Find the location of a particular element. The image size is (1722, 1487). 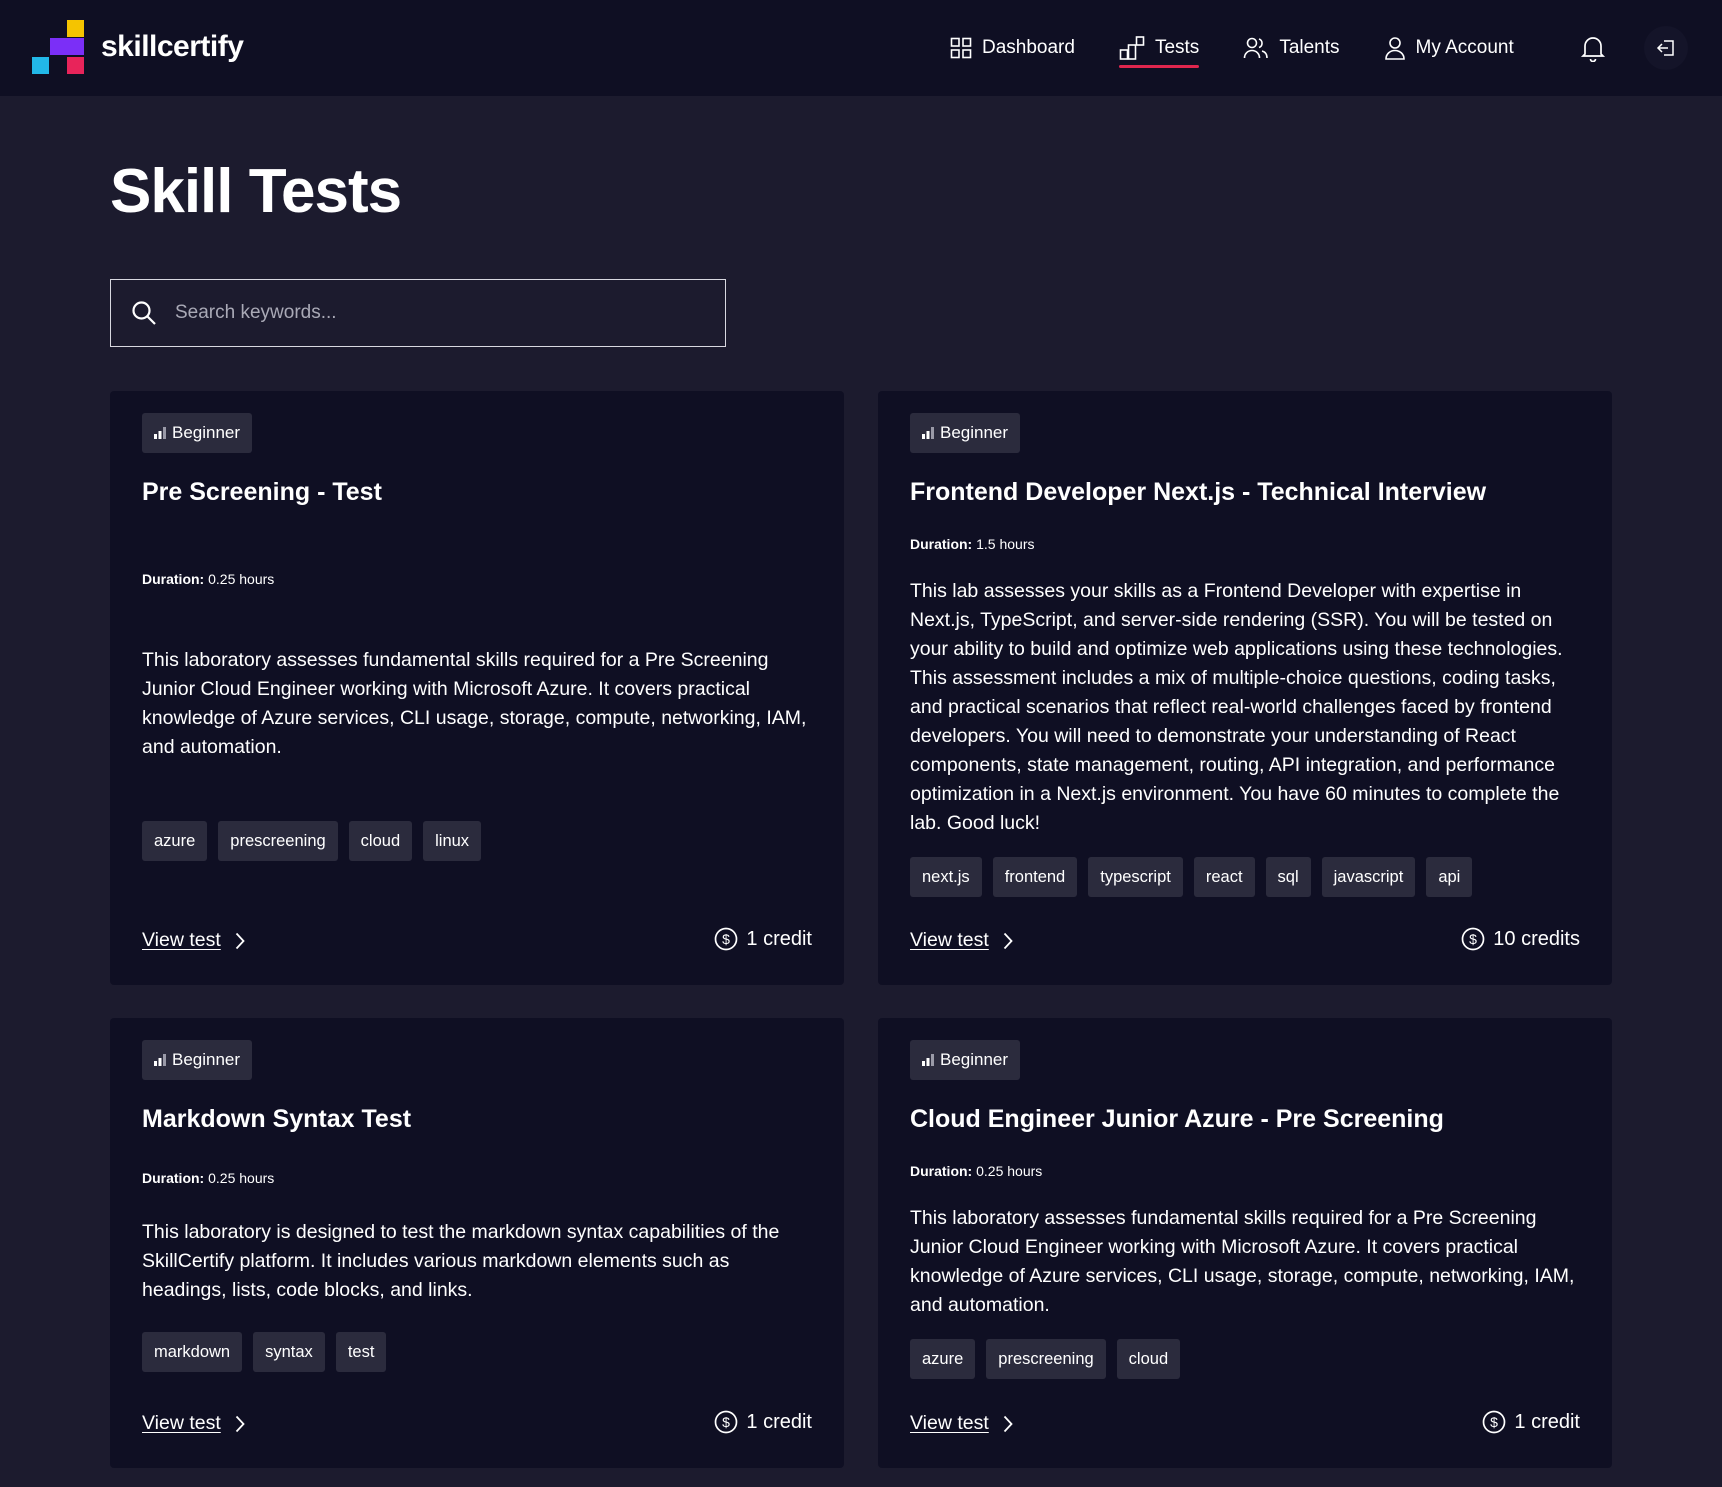

users-icon is located at coordinates (1256, 48).